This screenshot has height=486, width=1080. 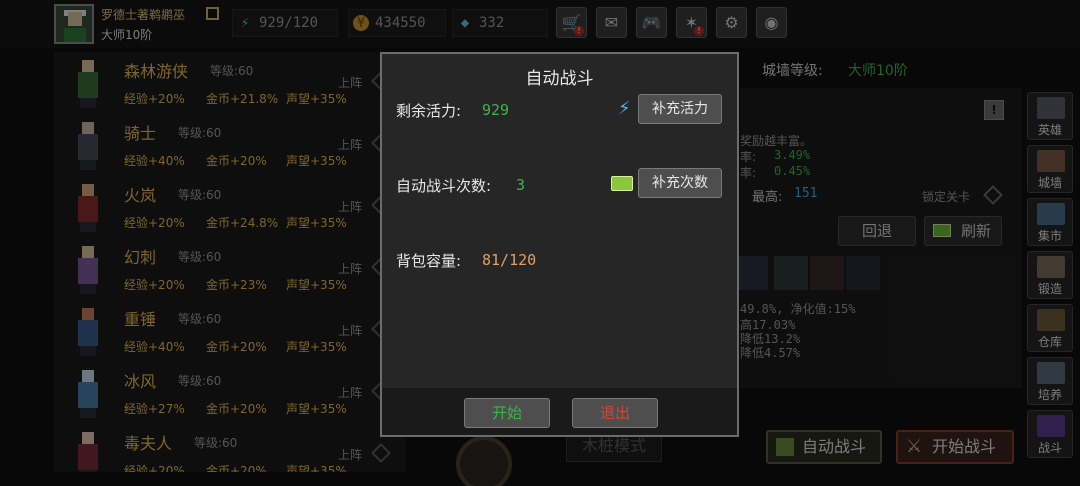 What do you see at coordinates (429, 261) in the screenshot?
I see `bag-capacity-label: 背包容量:` at bounding box center [429, 261].